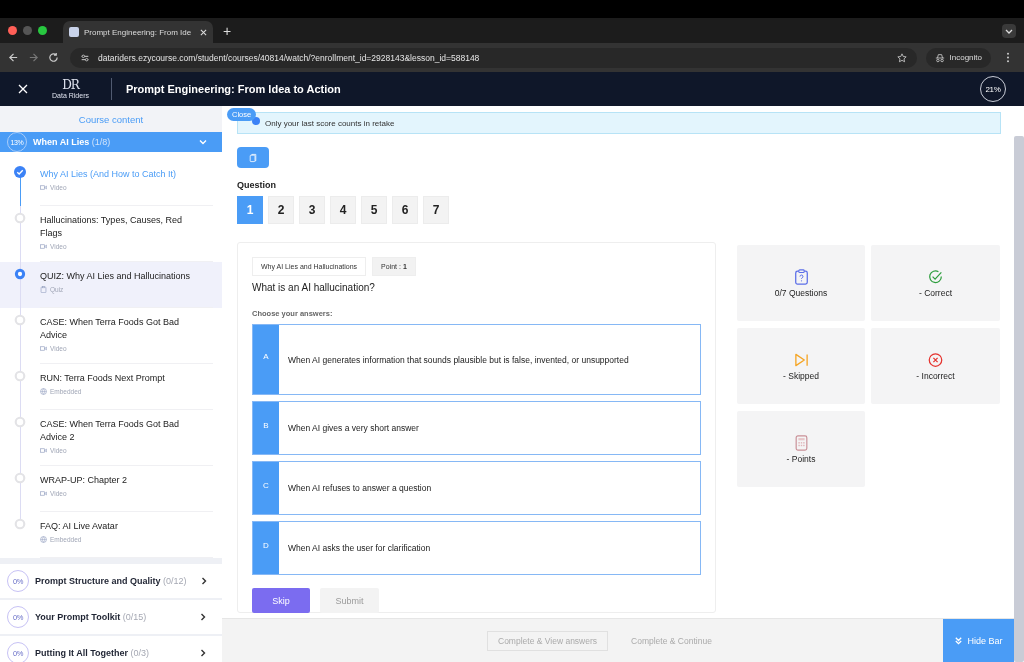 The height and width of the screenshot is (662, 1024). Describe the element at coordinates (111, 581) in the screenshot. I see `section-title: Prompt Structure and Quality (0/12)` at that location.